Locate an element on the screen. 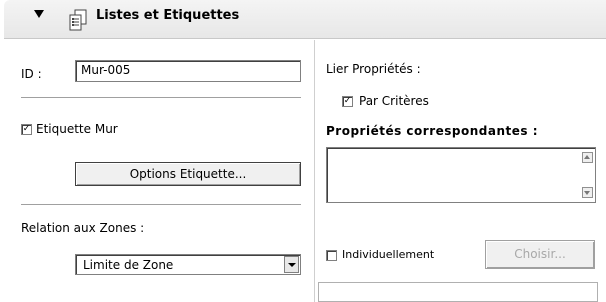 The image size is (606, 302). id-label: ID : is located at coordinates (31, 74).